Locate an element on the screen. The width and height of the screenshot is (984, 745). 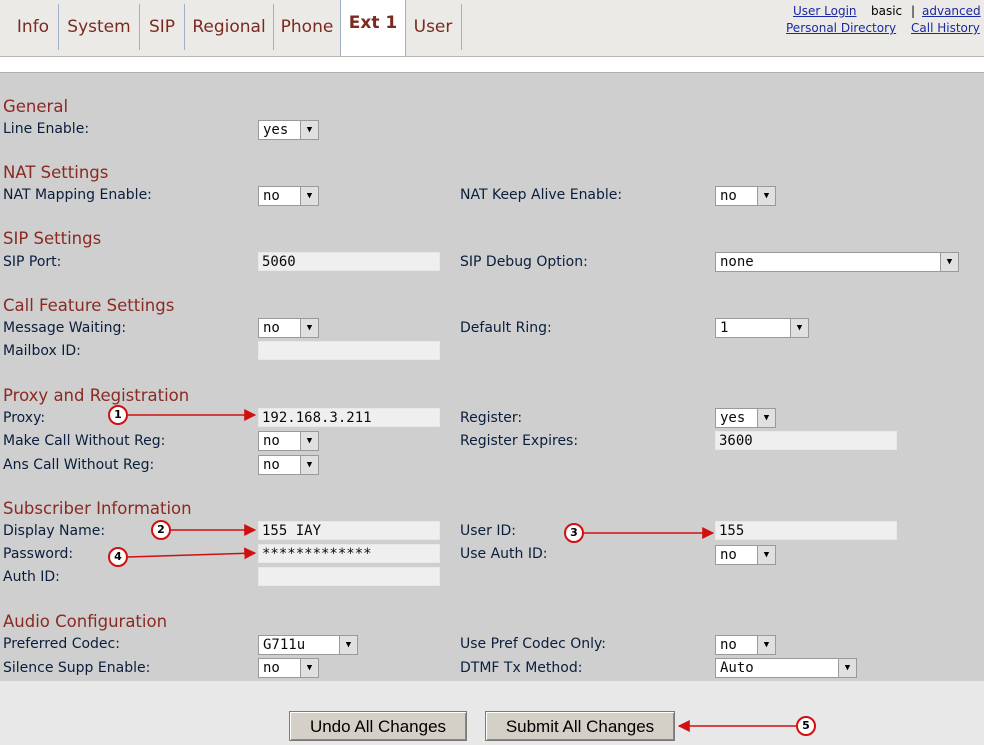
register-label: Register: is located at coordinates (491, 418).